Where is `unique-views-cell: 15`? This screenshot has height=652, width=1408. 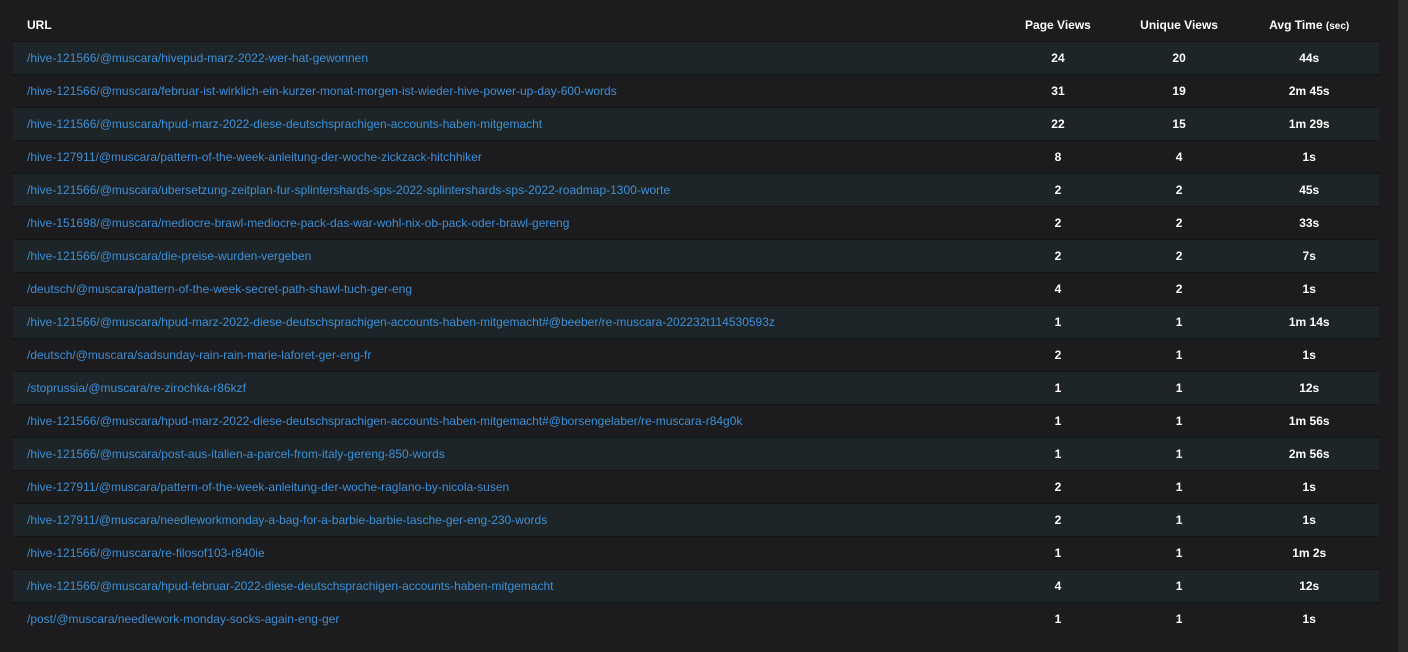 unique-views-cell: 15 is located at coordinates (1179, 124).